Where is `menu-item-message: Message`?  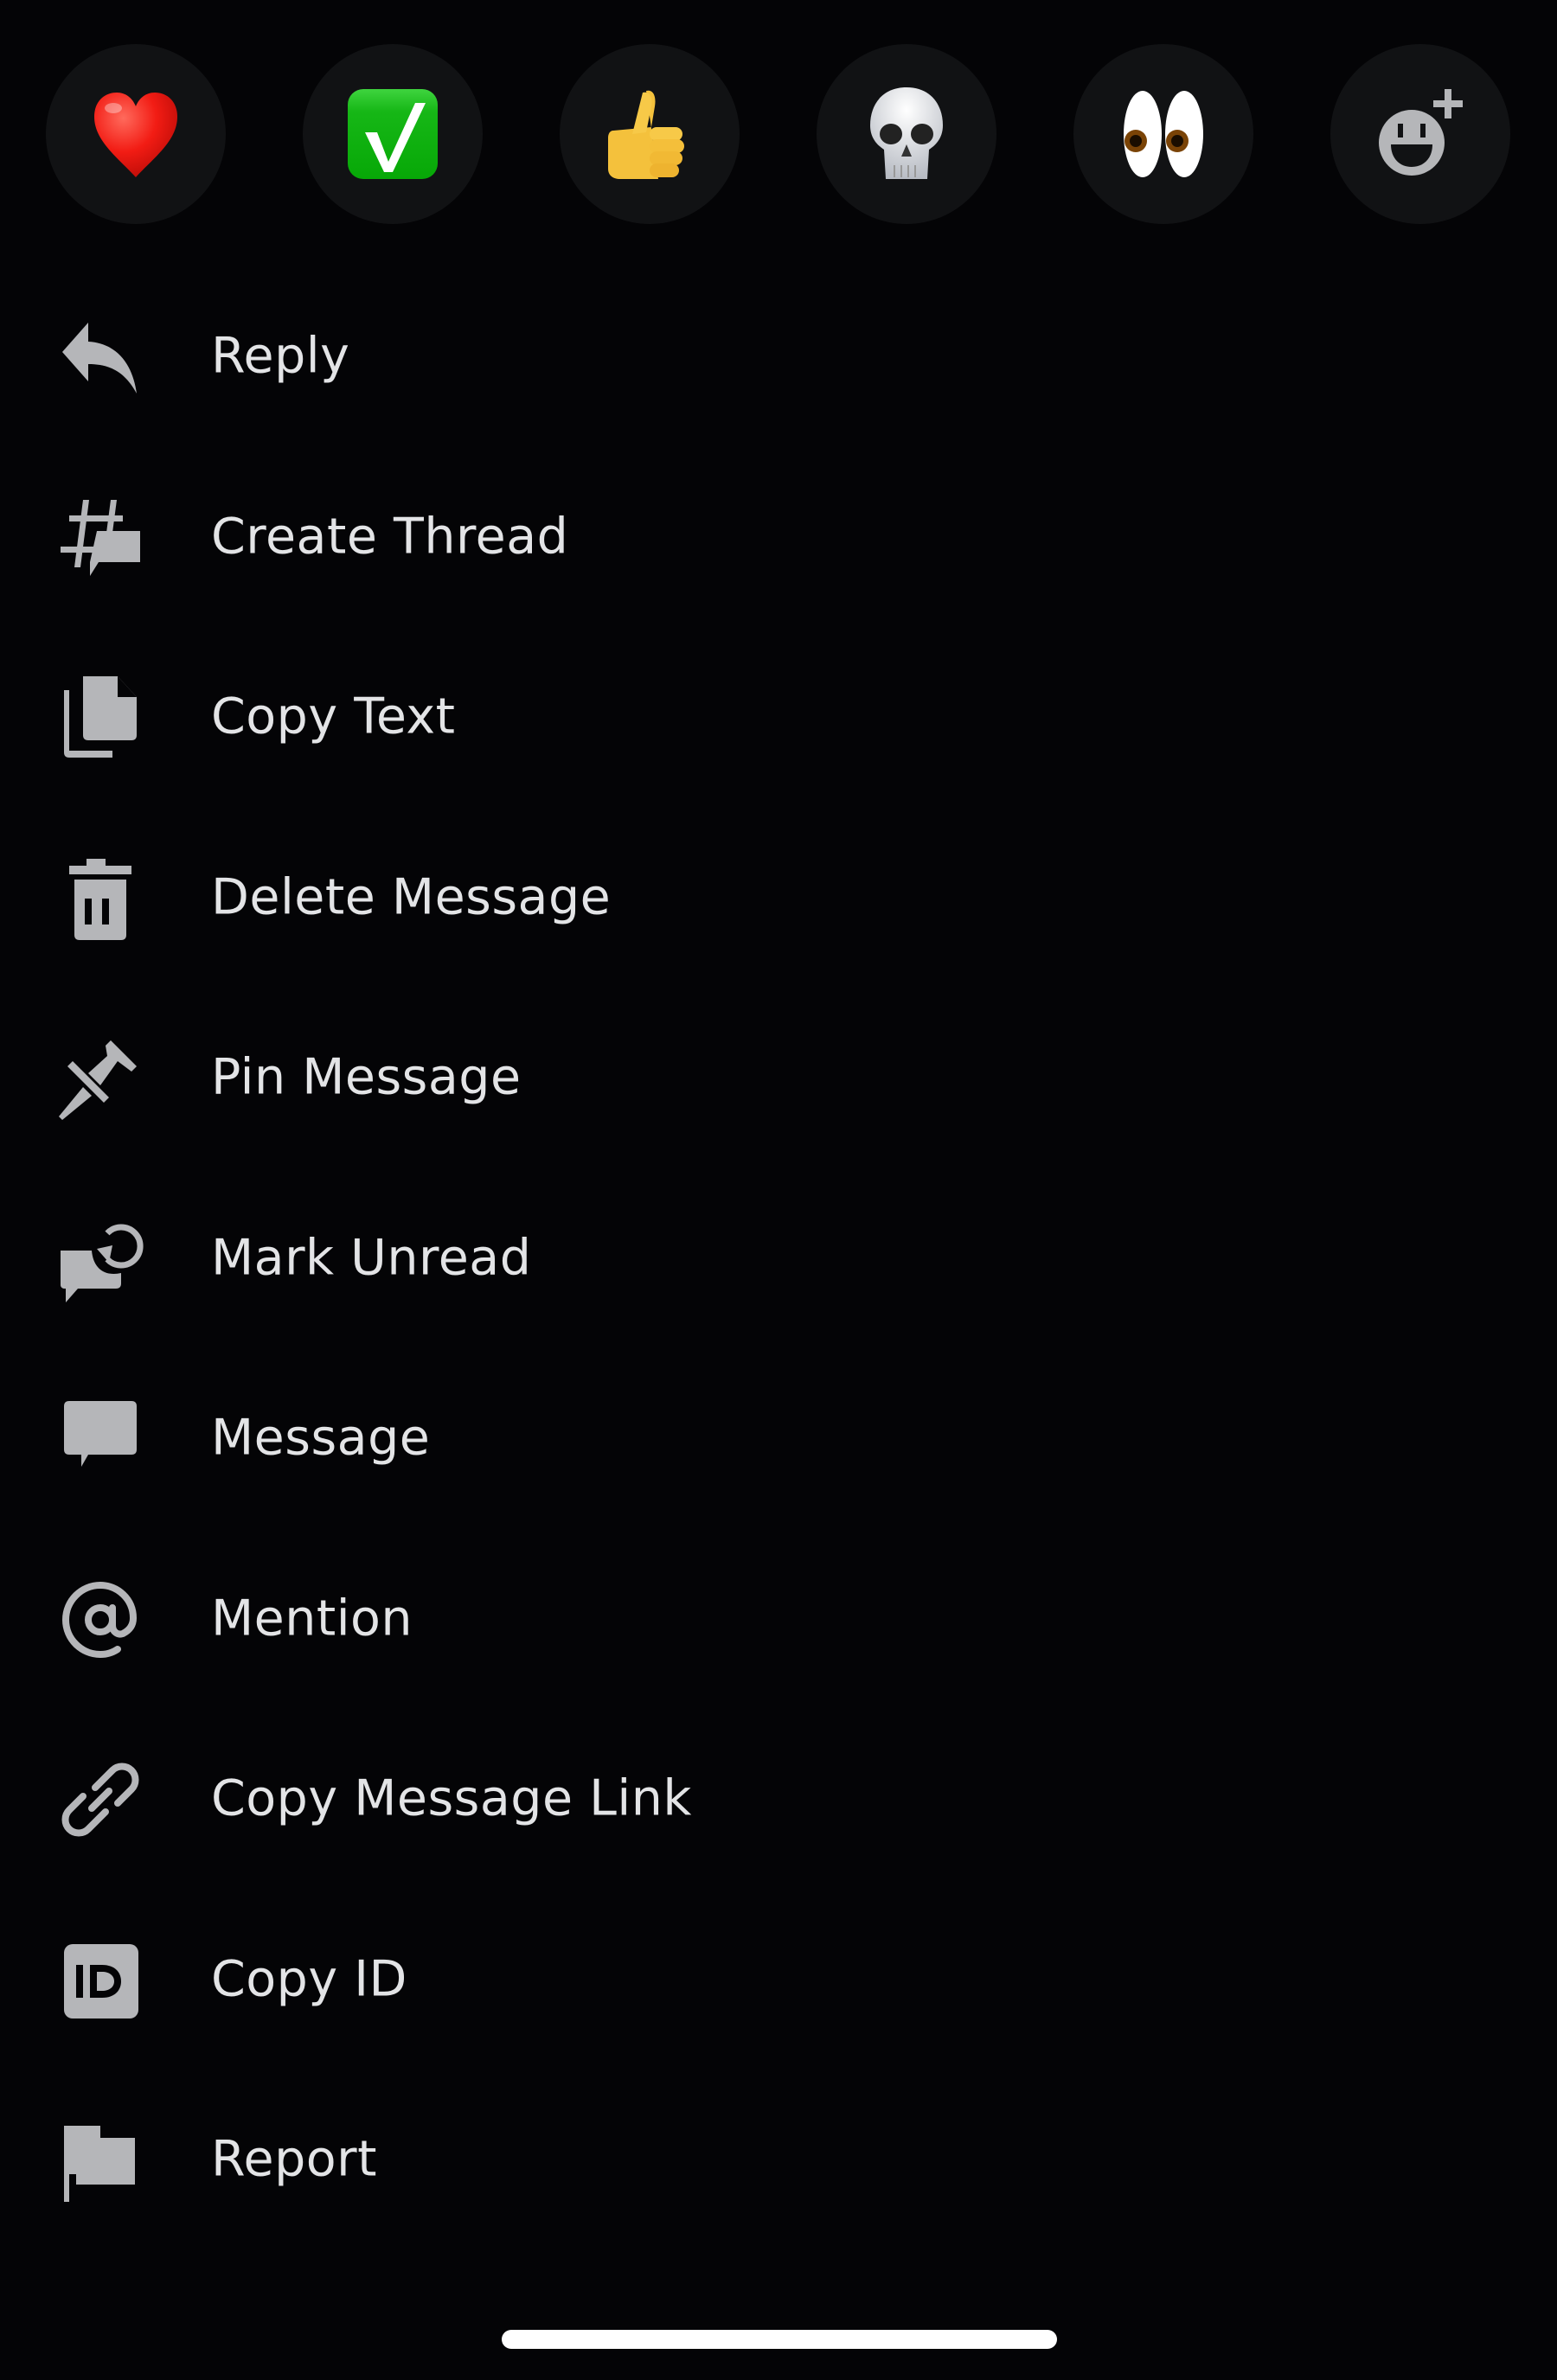 menu-item-message: Message is located at coordinates (779, 1440).